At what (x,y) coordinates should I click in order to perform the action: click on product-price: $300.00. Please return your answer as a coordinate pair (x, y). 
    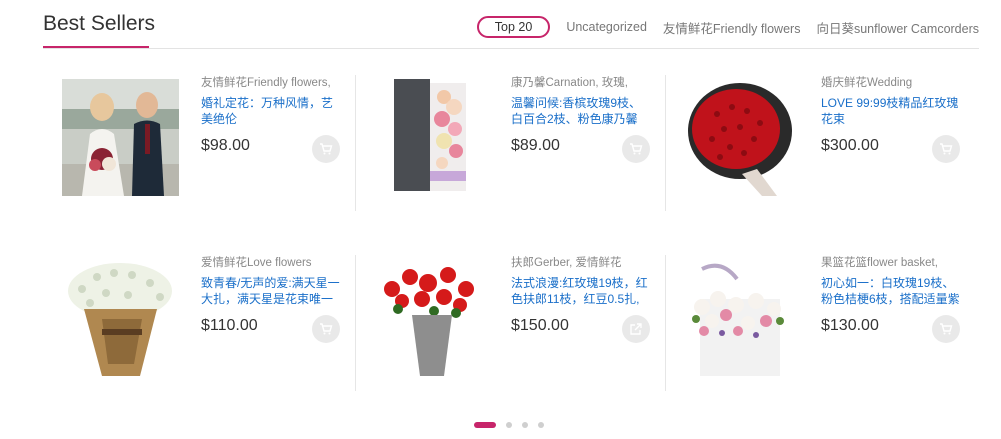
    Looking at the image, I should click on (850, 145).